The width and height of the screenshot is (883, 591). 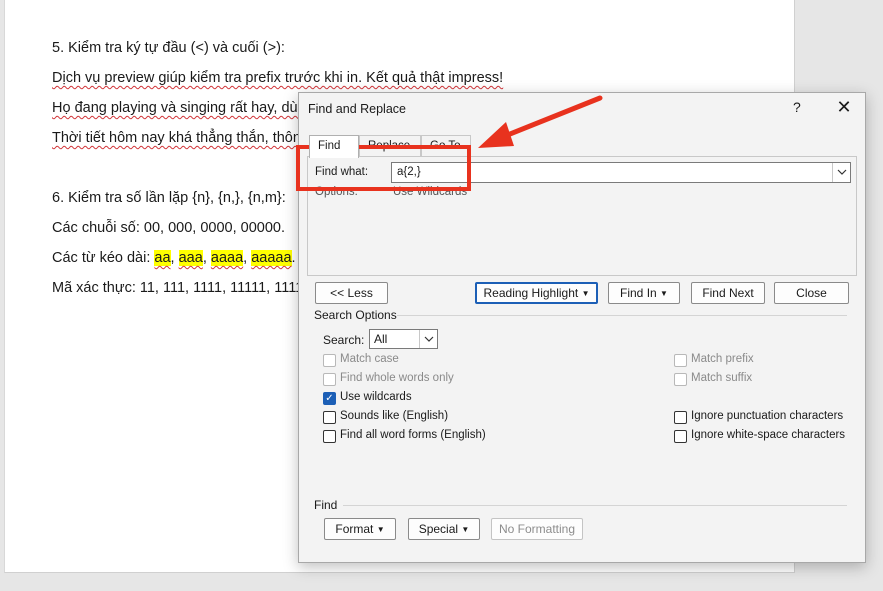 What do you see at coordinates (326, 505) in the screenshot?
I see `find-section-title: Find` at bounding box center [326, 505].